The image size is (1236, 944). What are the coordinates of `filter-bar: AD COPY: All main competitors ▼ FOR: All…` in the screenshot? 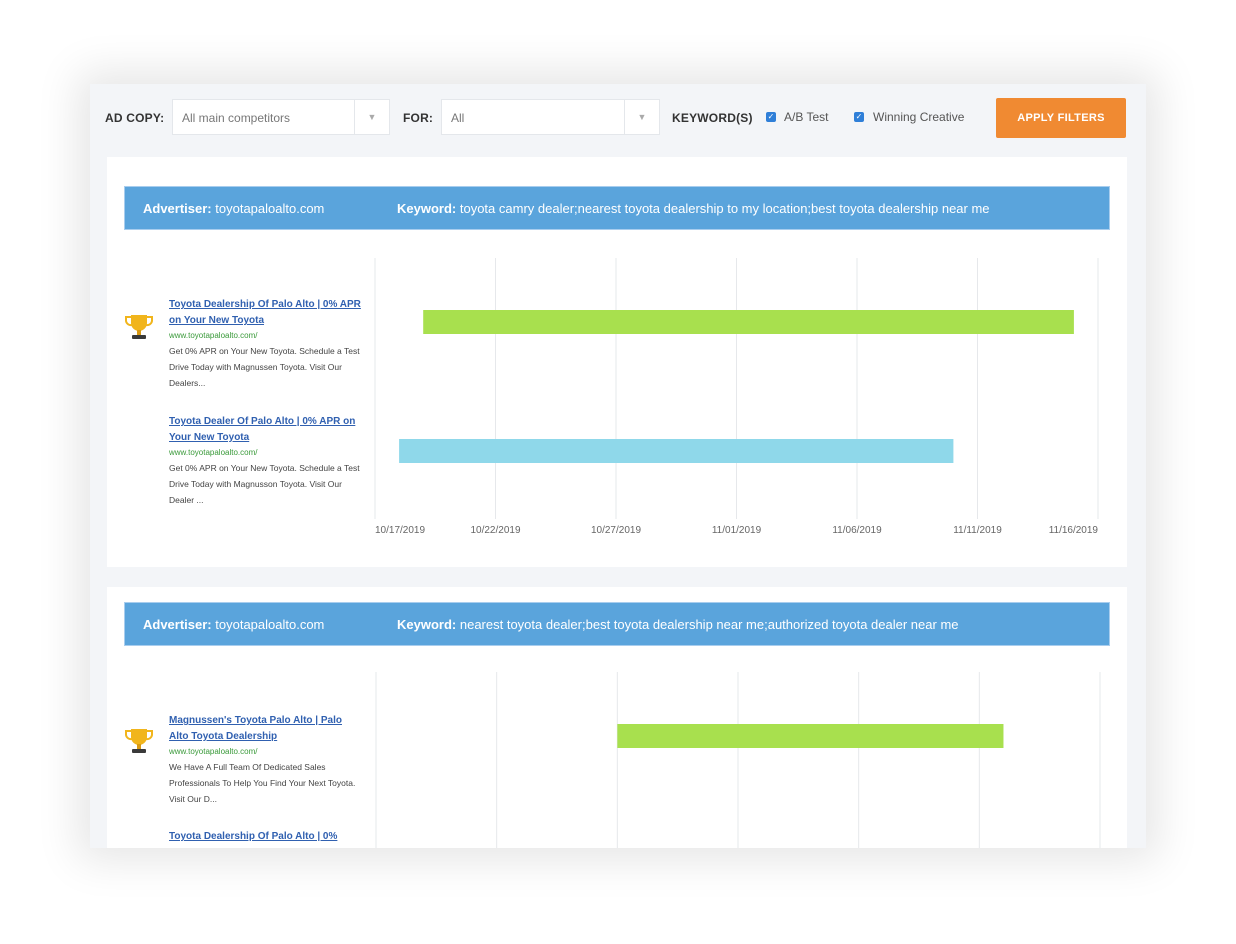 It's located at (618, 118).